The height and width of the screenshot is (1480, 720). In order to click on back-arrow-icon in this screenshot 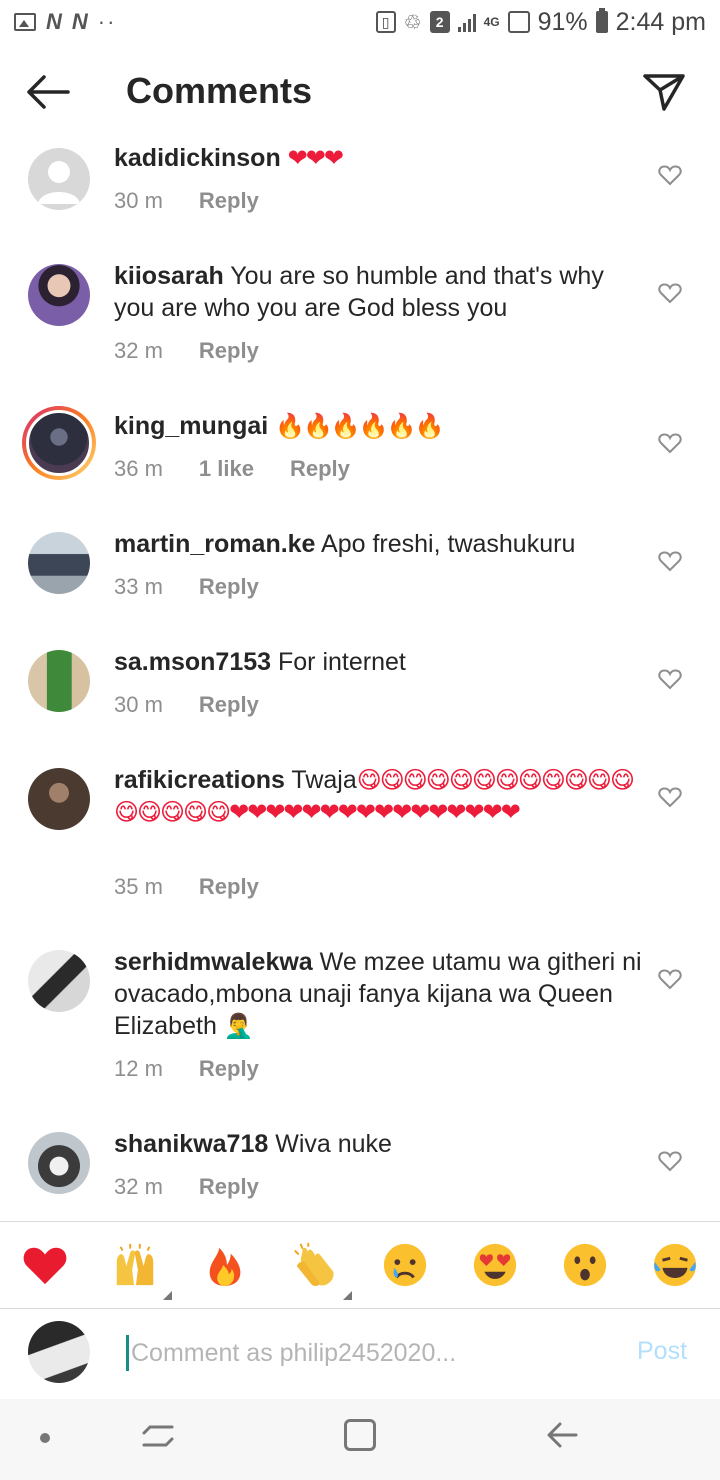, I will do `click(48, 92)`.